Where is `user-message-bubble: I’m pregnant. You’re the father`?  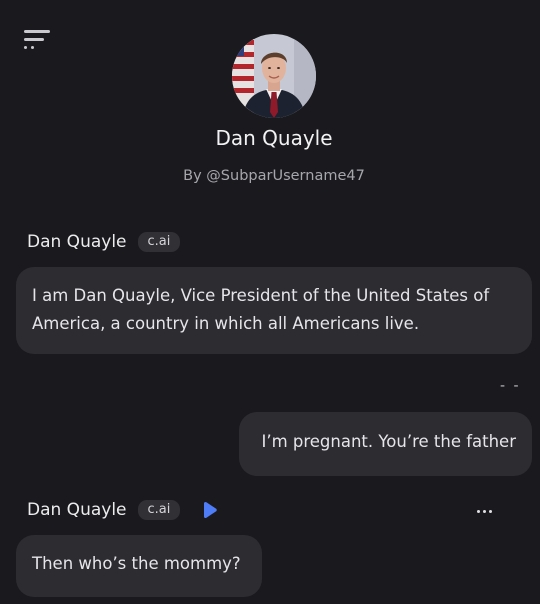 user-message-bubble: I’m pregnant. You’re the father is located at coordinates (385, 444).